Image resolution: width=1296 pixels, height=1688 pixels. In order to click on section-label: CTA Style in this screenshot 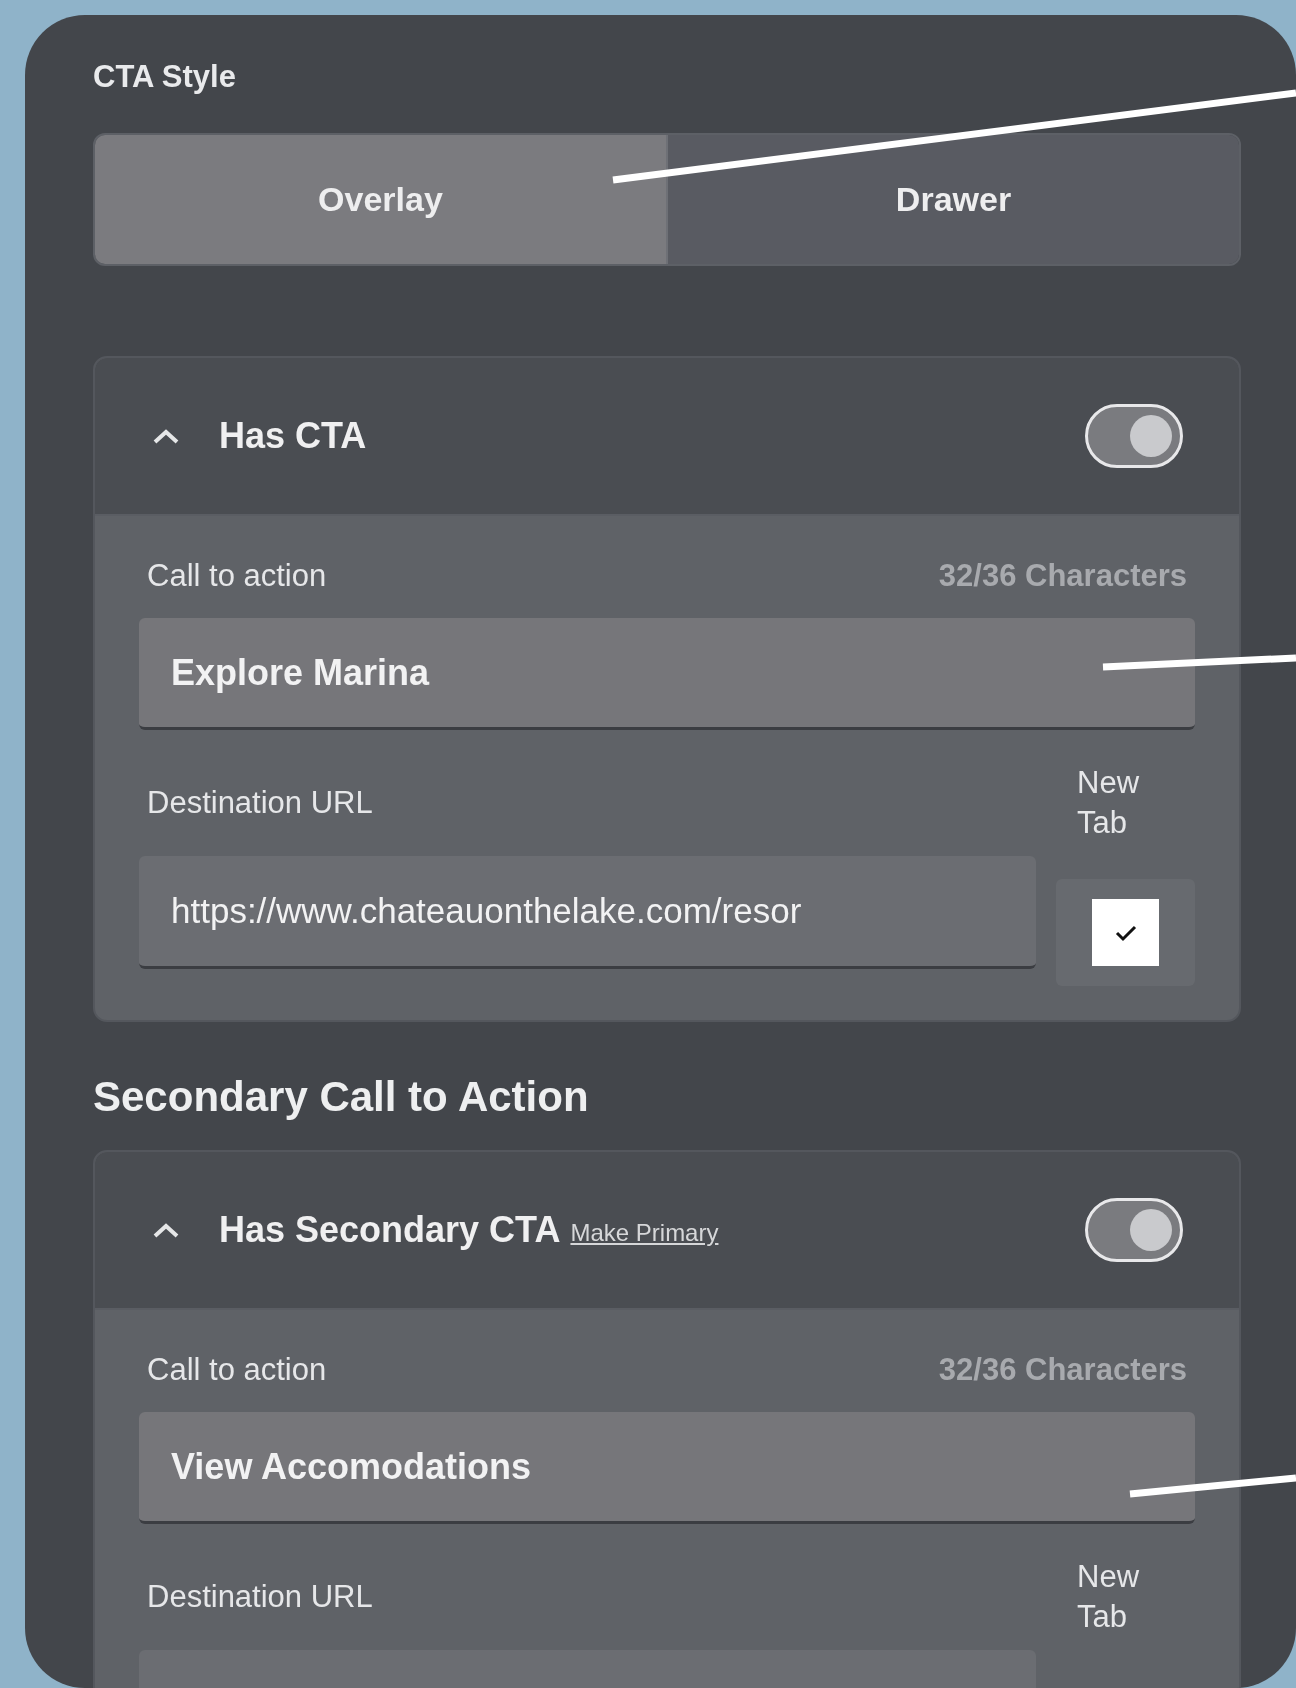, I will do `click(165, 77)`.